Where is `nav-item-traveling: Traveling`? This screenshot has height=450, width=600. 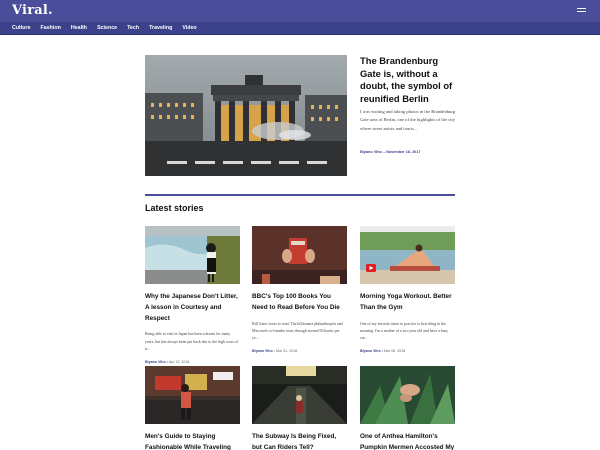
nav-item-traveling: Traveling is located at coordinates (160, 28).